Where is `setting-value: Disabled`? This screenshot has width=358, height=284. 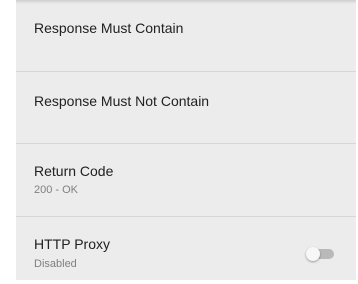 setting-value: Disabled is located at coordinates (55, 264).